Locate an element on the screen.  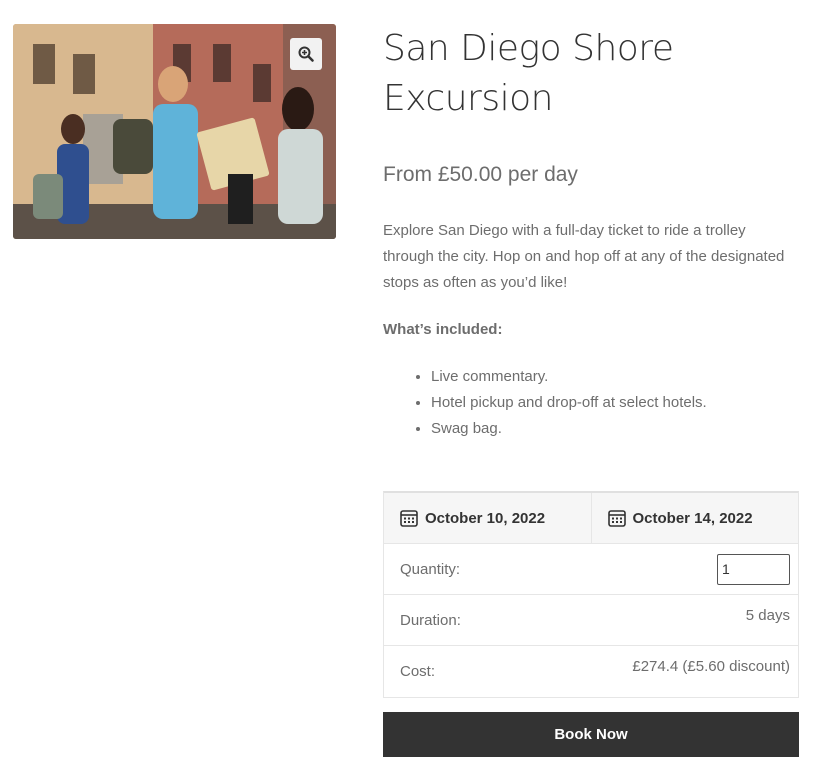
product-title: San Diego Shore Excursion is located at coordinates (528, 73).